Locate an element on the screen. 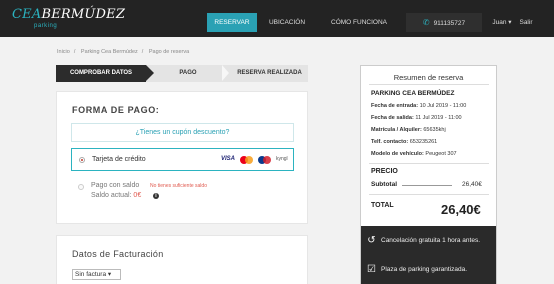 The height and width of the screenshot is (284, 554). breadcrumb-inicio: Inicio is located at coordinates (63, 52).